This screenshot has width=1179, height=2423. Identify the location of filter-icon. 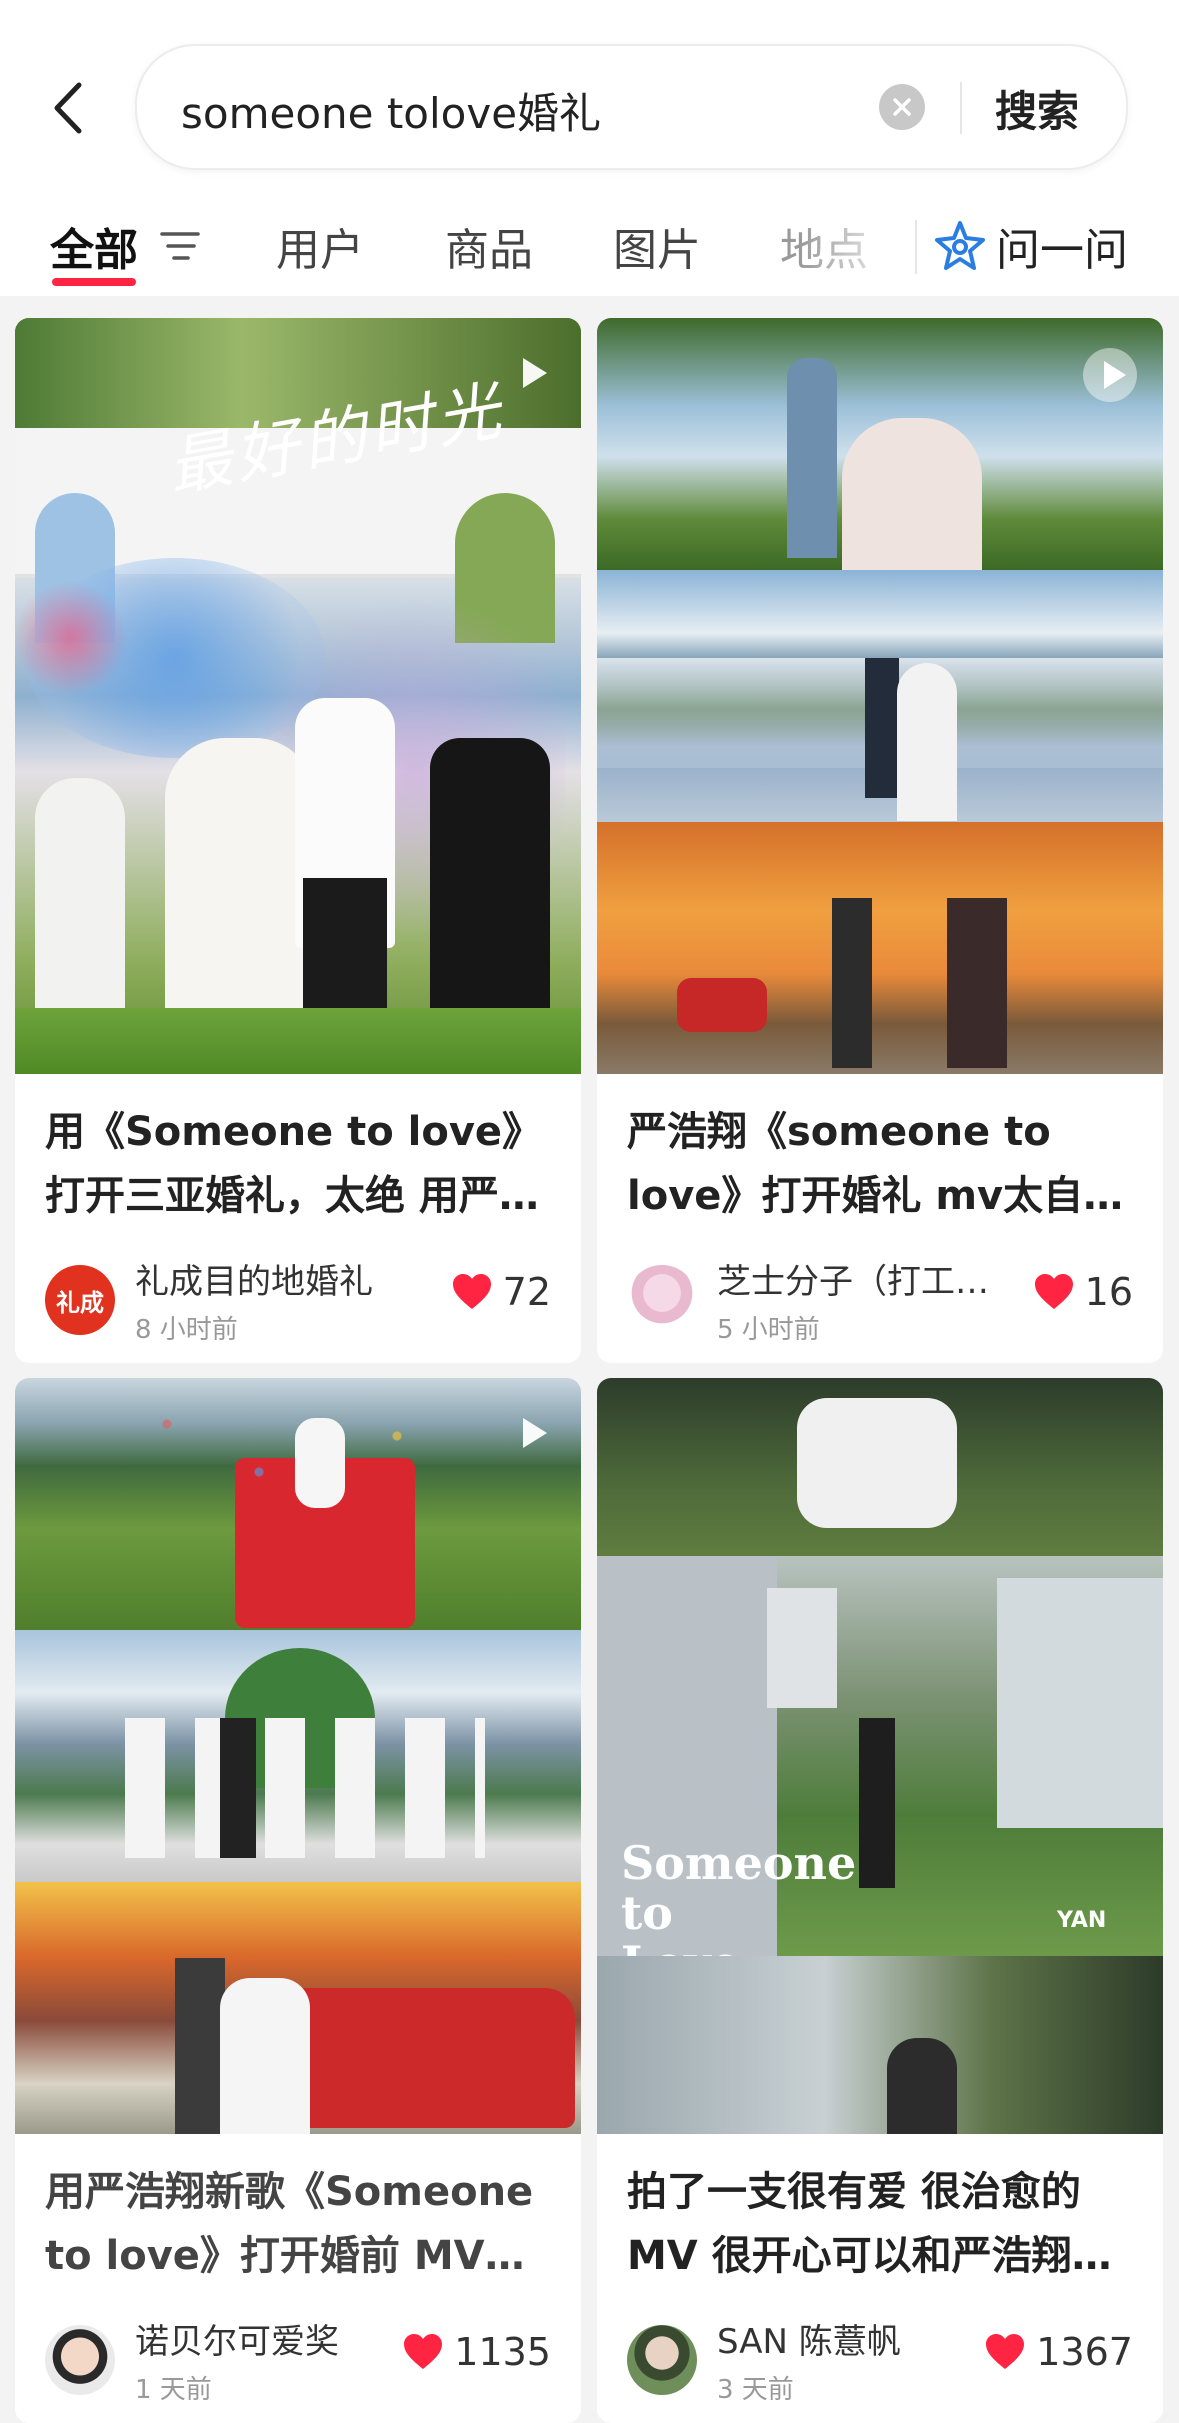
(180, 246).